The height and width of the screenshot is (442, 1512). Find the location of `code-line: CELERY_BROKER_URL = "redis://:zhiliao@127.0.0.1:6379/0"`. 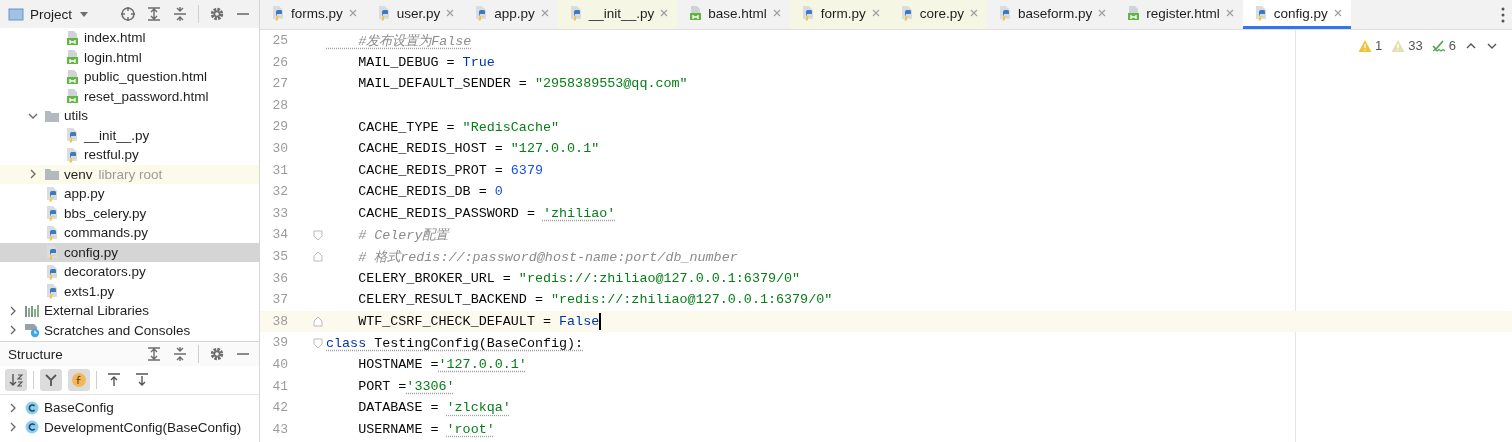

code-line: CELERY_BROKER_URL = "redis://:zhiliao@127.0.0.1:6379/0" is located at coordinates (579, 278).